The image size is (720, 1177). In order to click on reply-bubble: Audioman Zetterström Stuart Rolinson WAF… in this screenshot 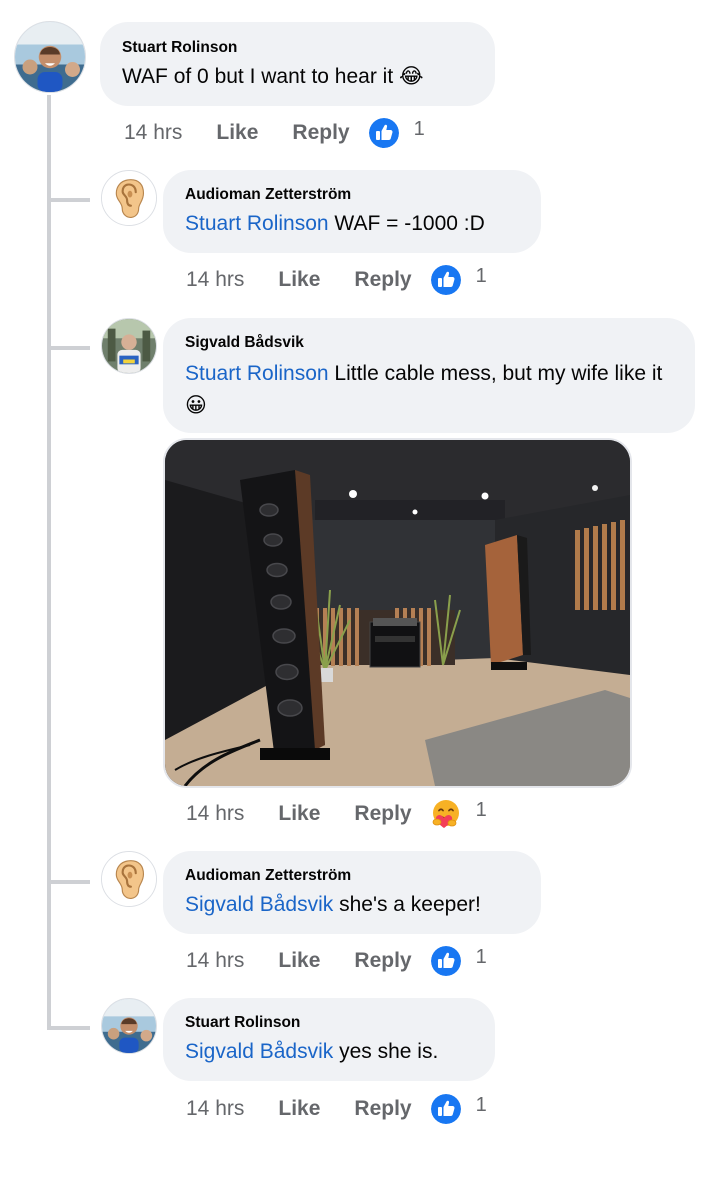, I will do `click(352, 211)`.